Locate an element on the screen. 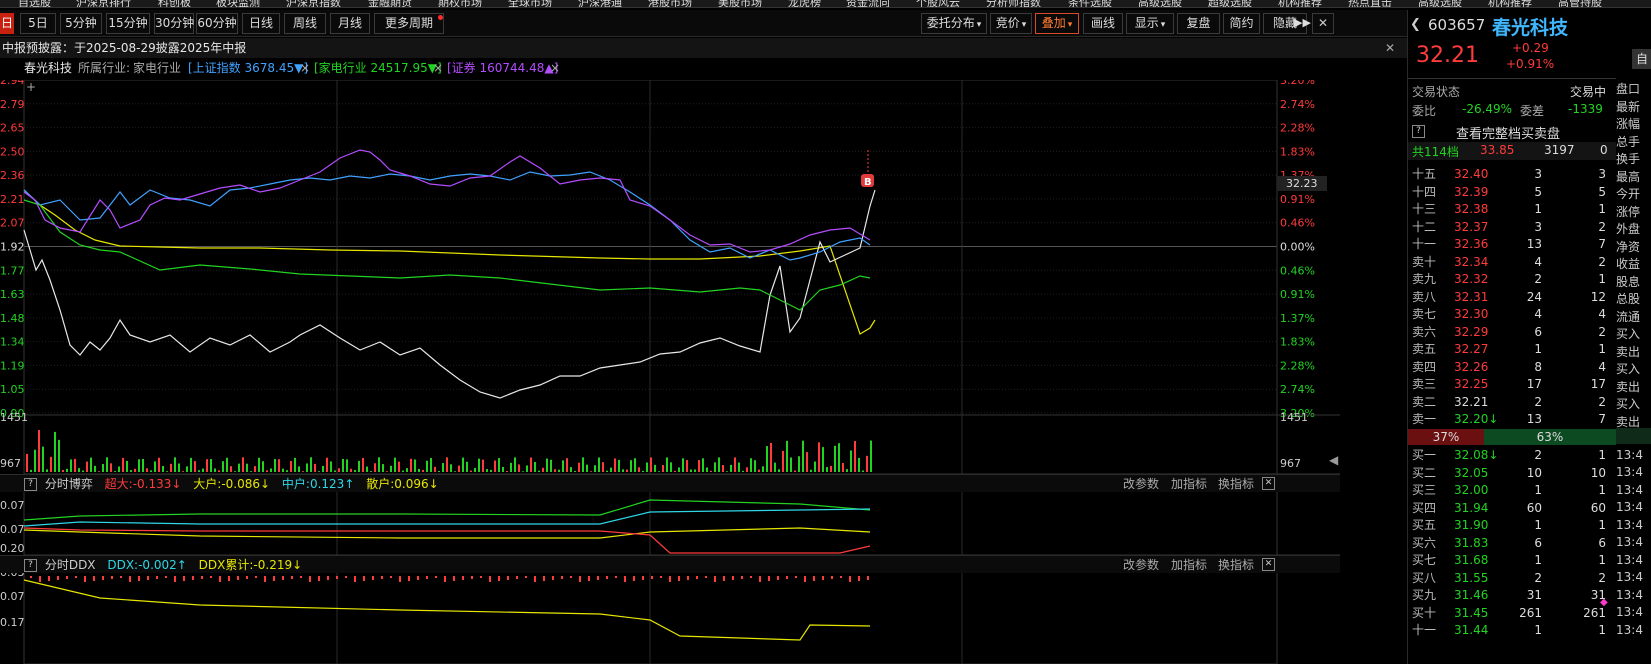  period-button: 60分钟 is located at coordinates (217, 23).